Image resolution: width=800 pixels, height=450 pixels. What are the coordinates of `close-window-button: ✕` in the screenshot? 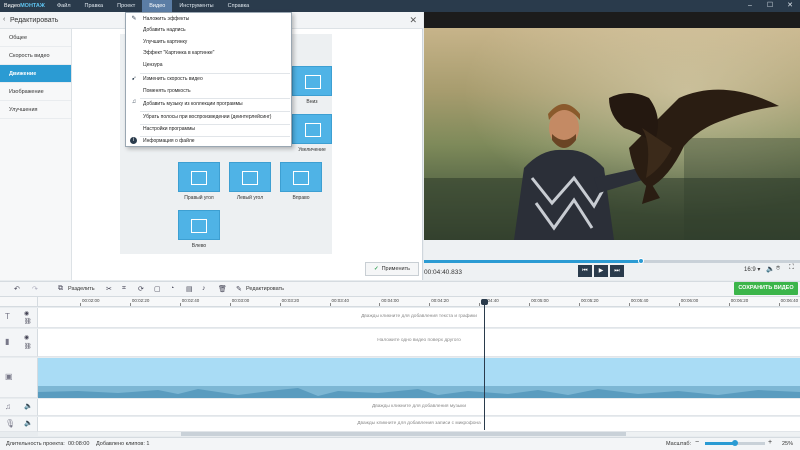 It's located at (790, 6).